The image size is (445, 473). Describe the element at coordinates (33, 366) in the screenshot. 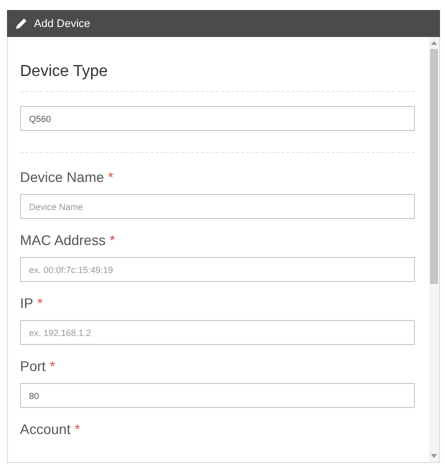

I see `field-label: Port` at that location.